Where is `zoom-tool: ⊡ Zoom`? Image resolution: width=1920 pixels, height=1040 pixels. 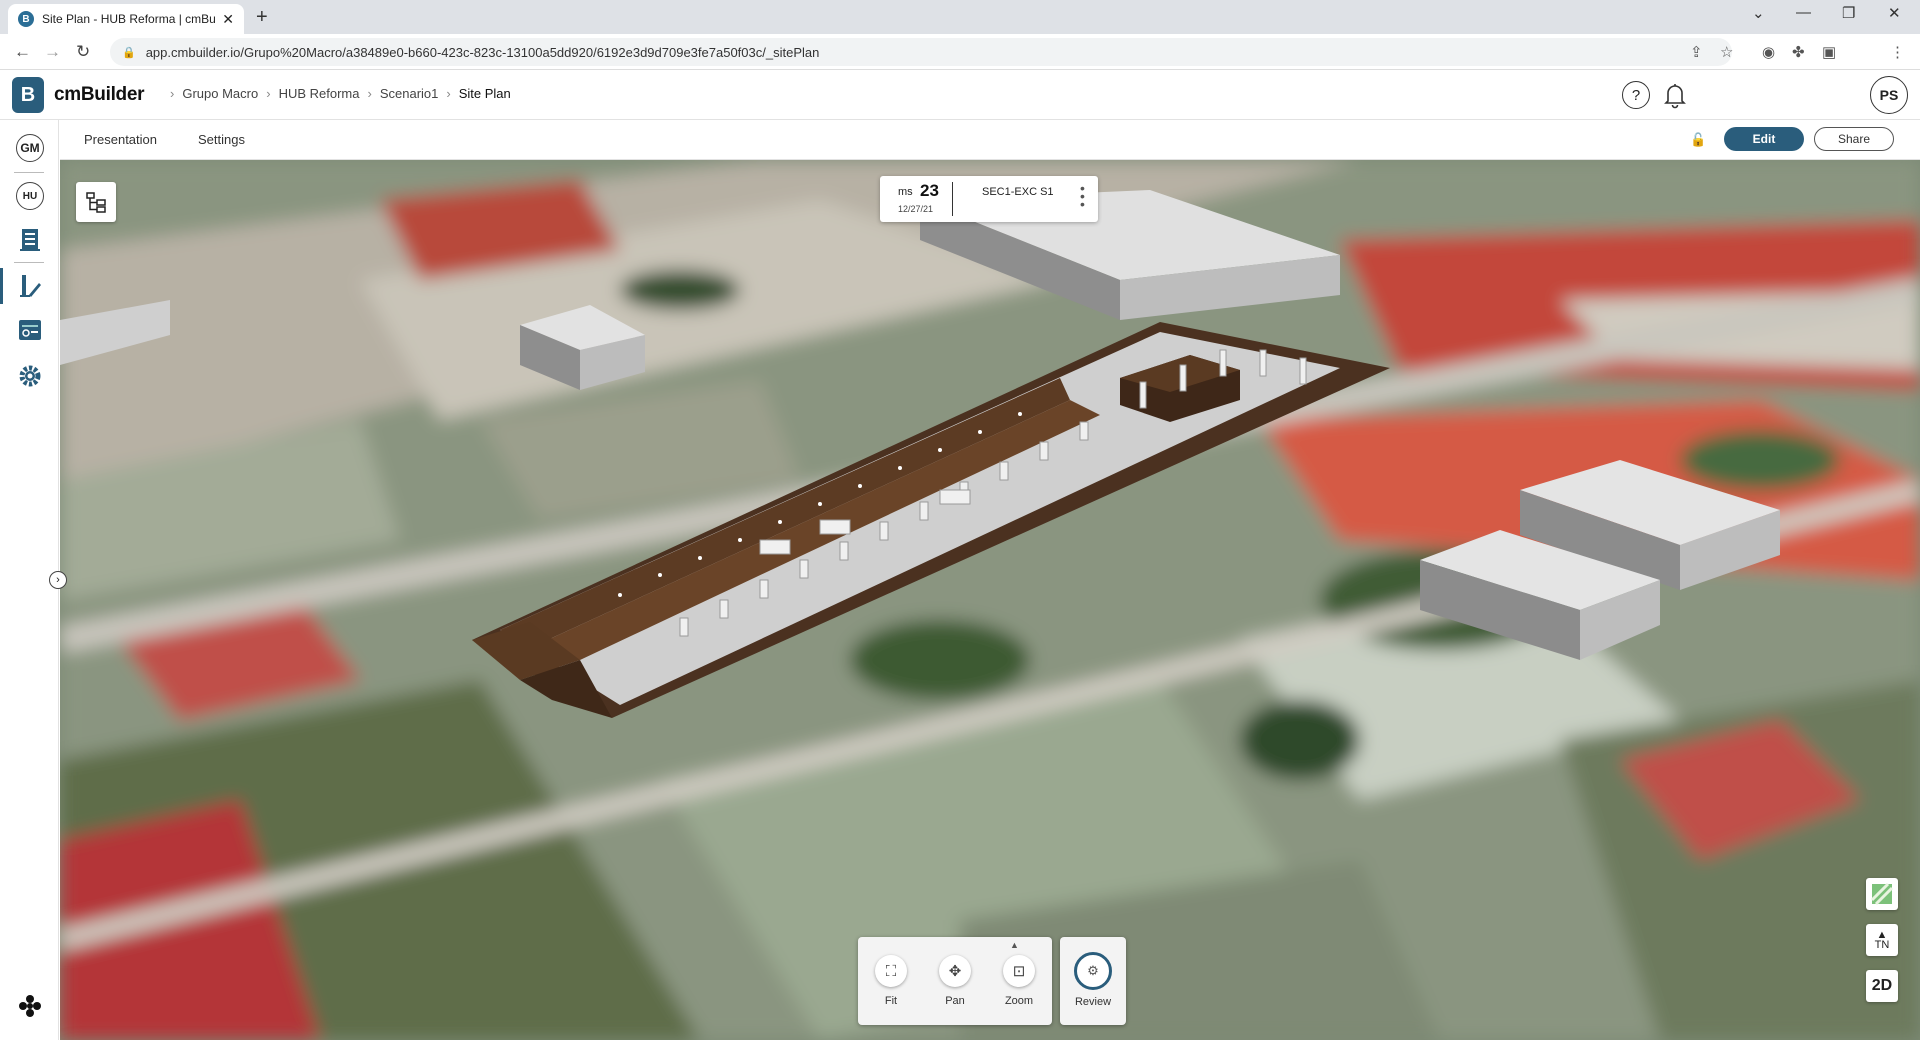 zoom-tool: ⊡ Zoom is located at coordinates (1019, 981).